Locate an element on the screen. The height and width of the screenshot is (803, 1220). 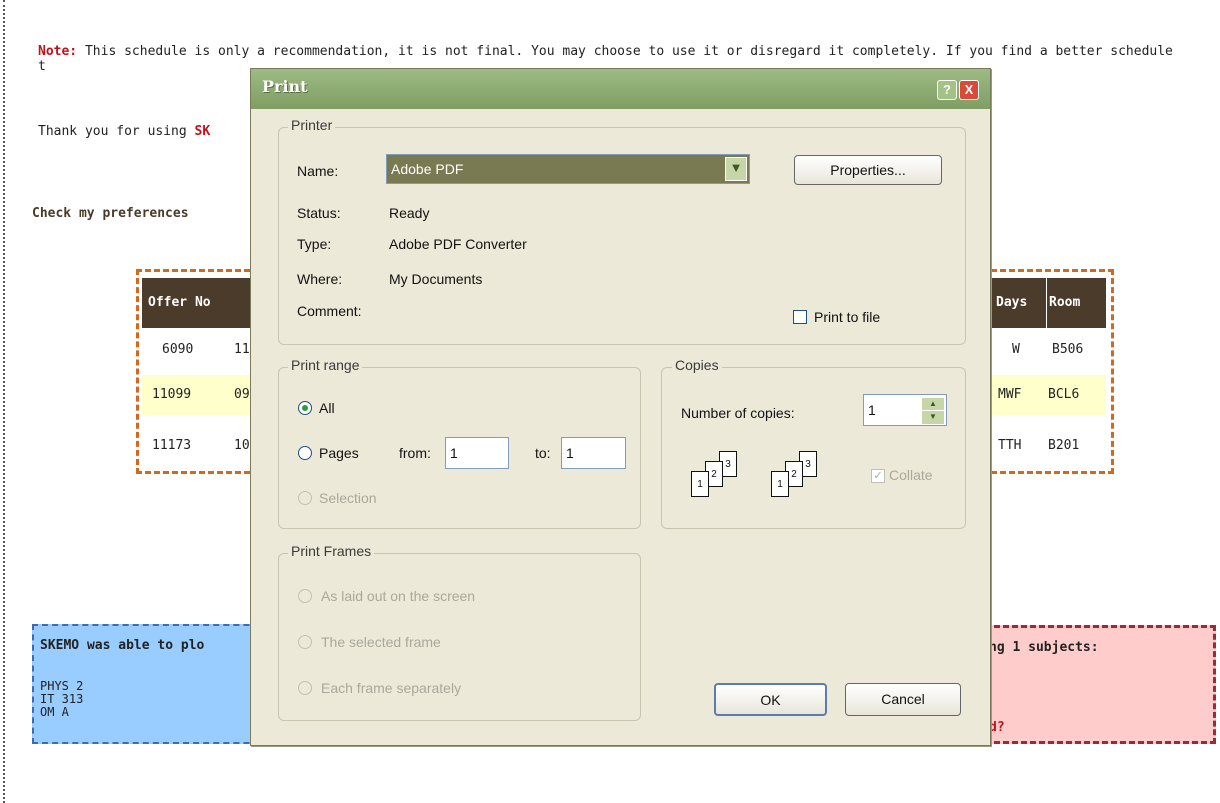
scheduled-subjects-list: PHYS 2 IT 313 OM A is located at coordinates (61, 699).